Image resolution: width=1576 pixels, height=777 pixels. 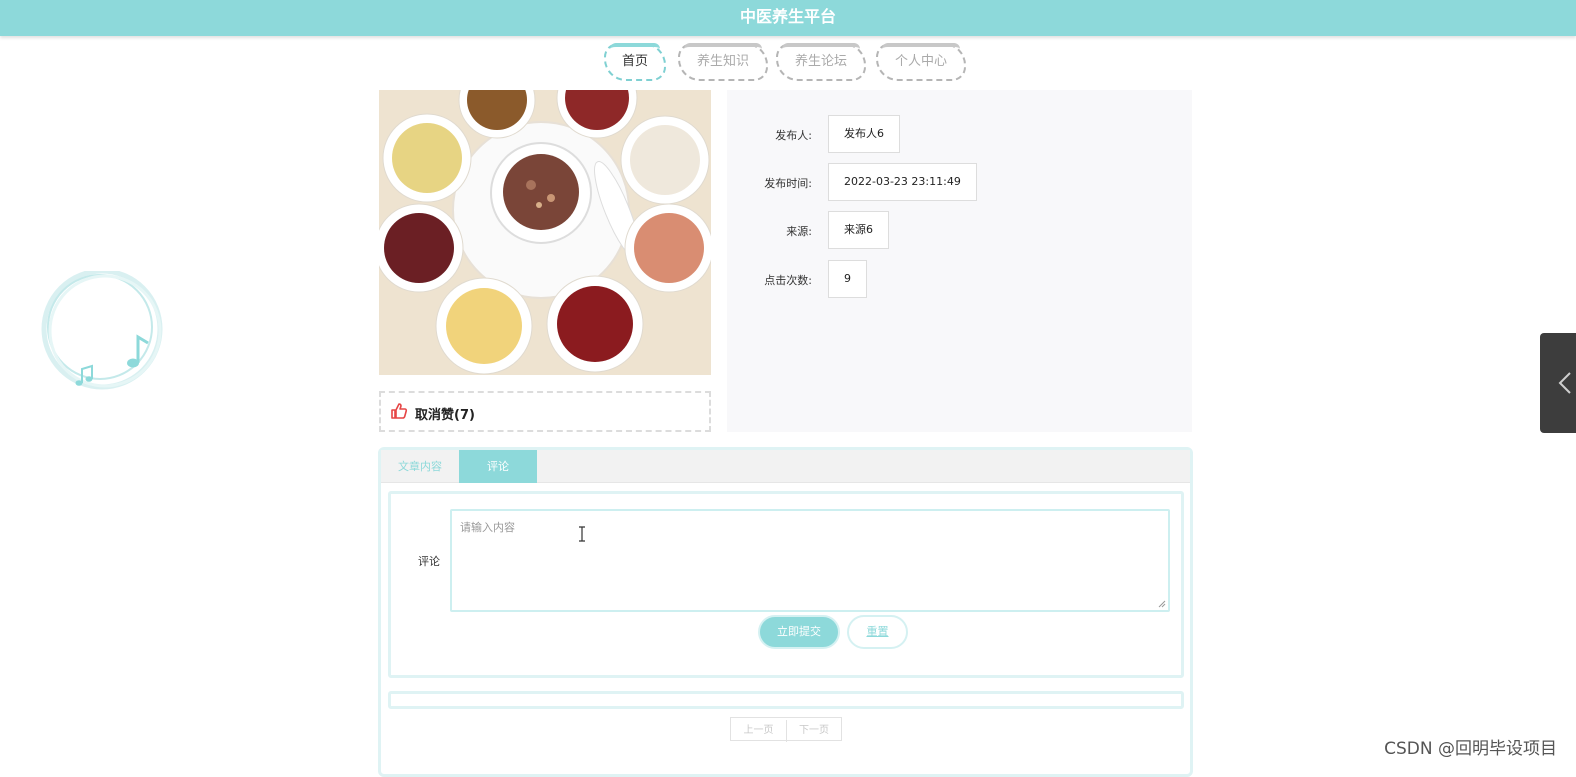 I want to click on music-note-icon, so click(x=102, y=329).